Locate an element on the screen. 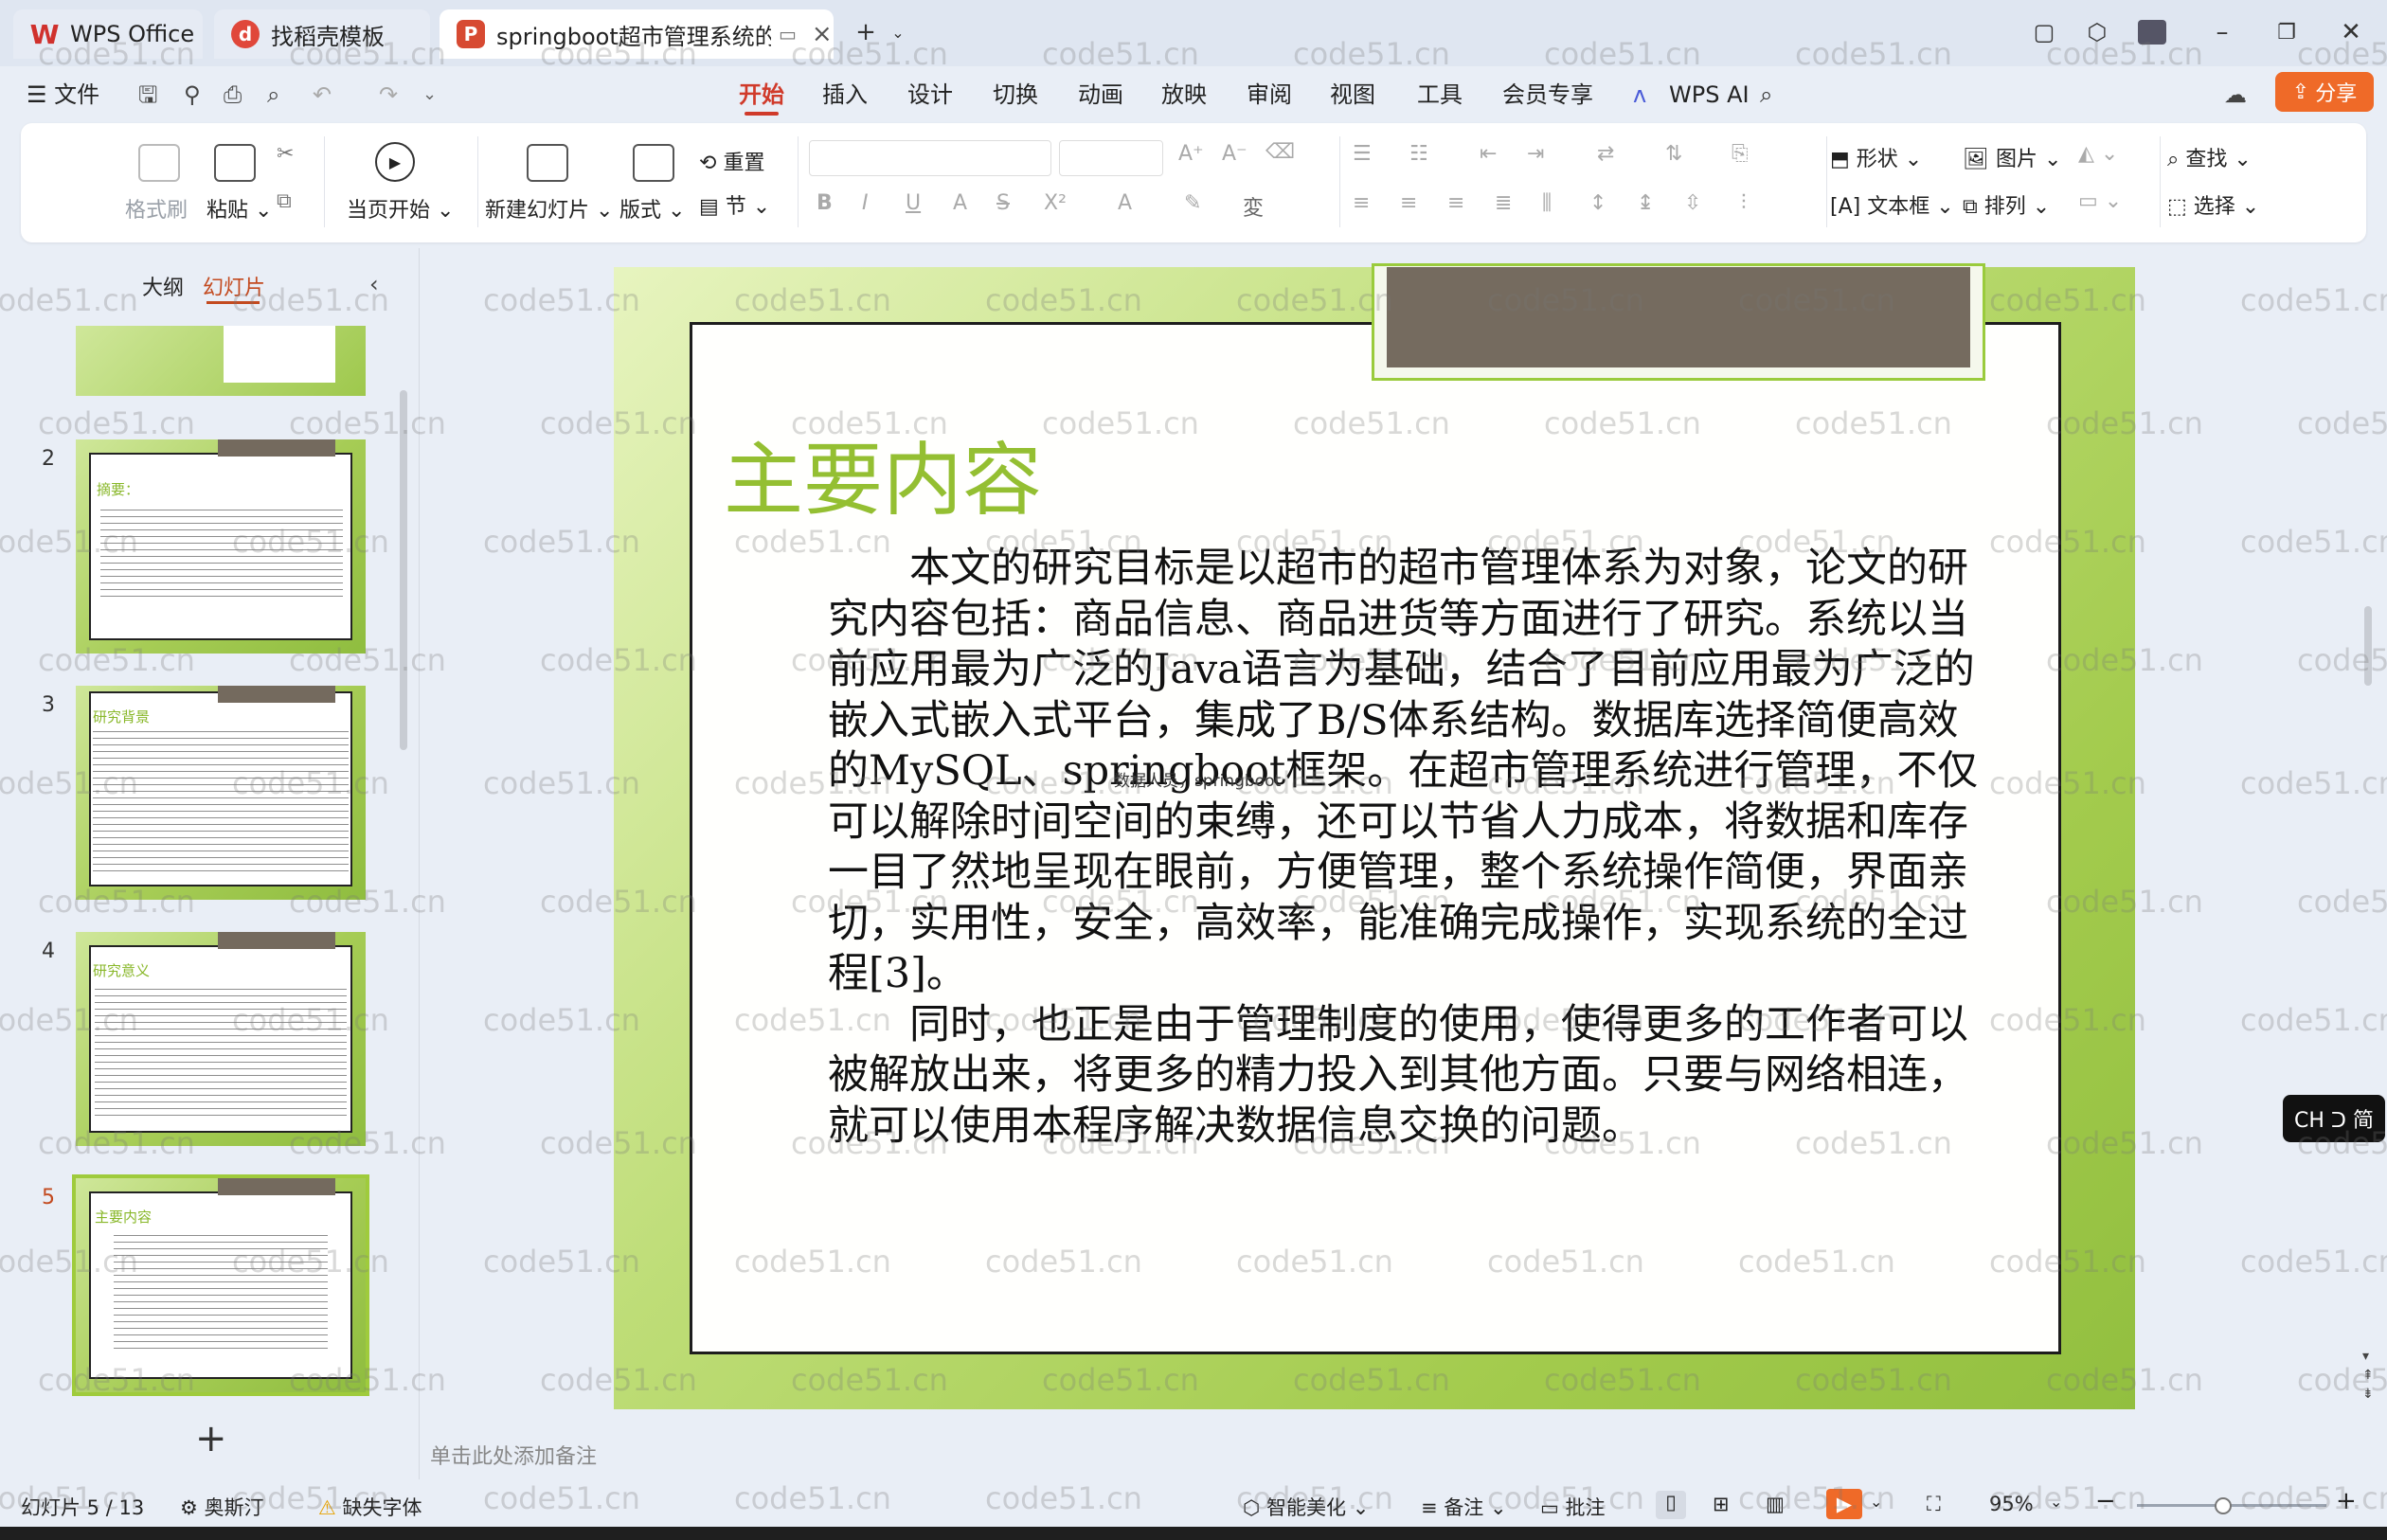 This screenshot has width=2387, height=1540. tab-wps-office: W WPS Office is located at coordinates (108, 34).